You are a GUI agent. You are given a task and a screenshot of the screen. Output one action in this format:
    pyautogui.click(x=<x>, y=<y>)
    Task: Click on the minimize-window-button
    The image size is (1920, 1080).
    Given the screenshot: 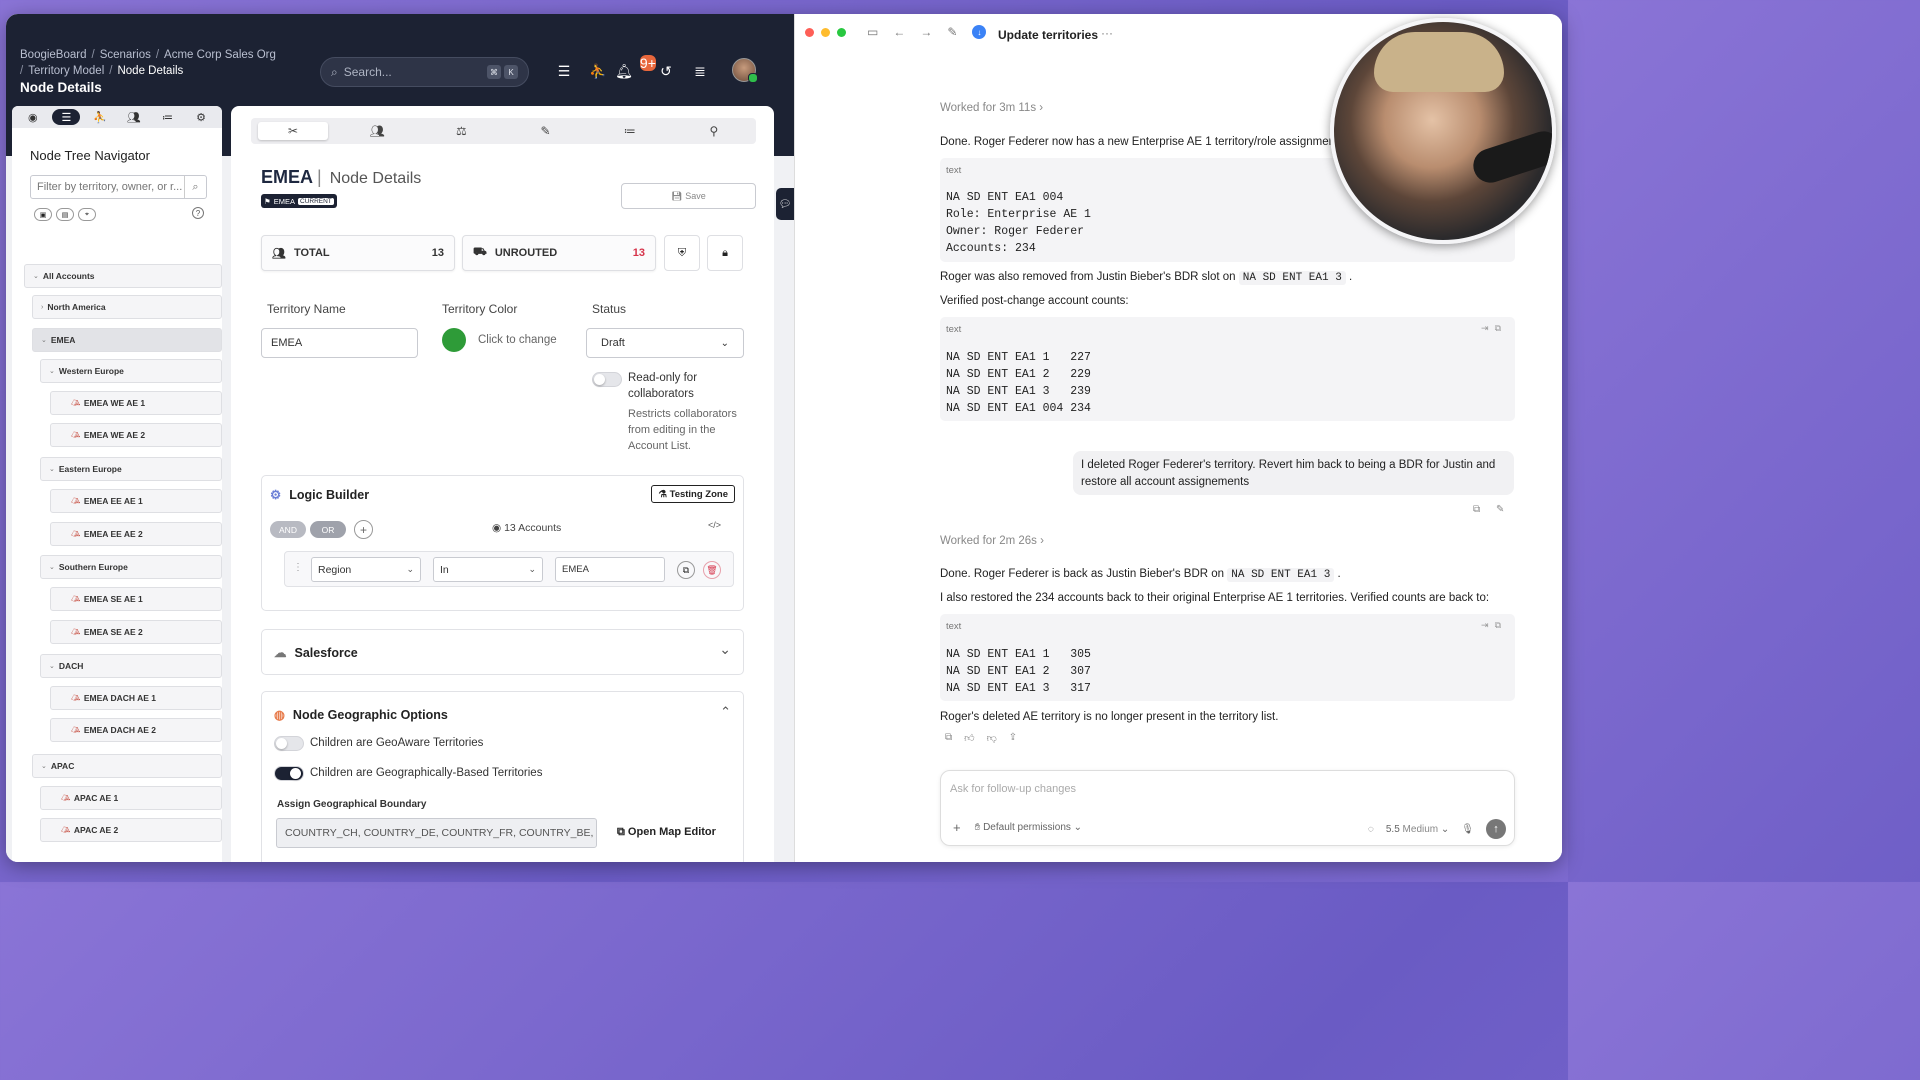 What is the action you would take?
    pyautogui.click(x=825, y=32)
    